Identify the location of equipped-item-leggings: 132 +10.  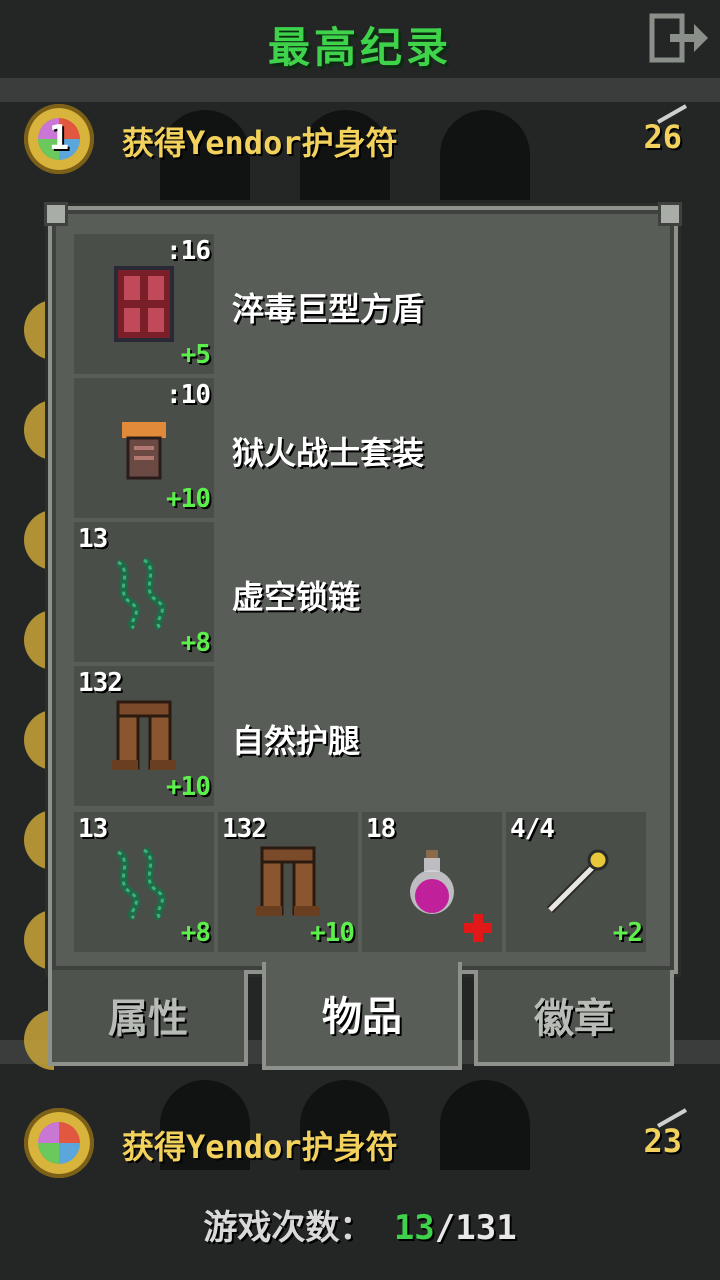
(144, 736).